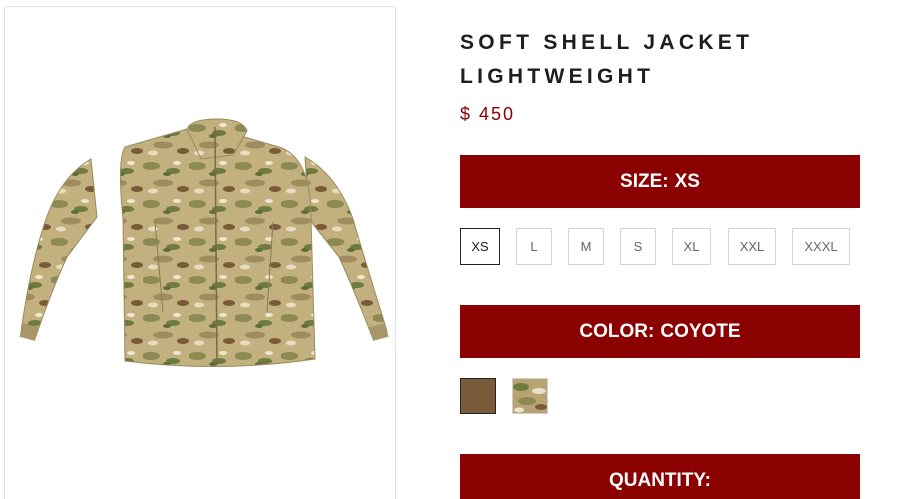 This screenshot has height=499, width=897. Describe the element at coordinates (488, 114) in the screenshot. I see `product-price: $ 450` at that location.